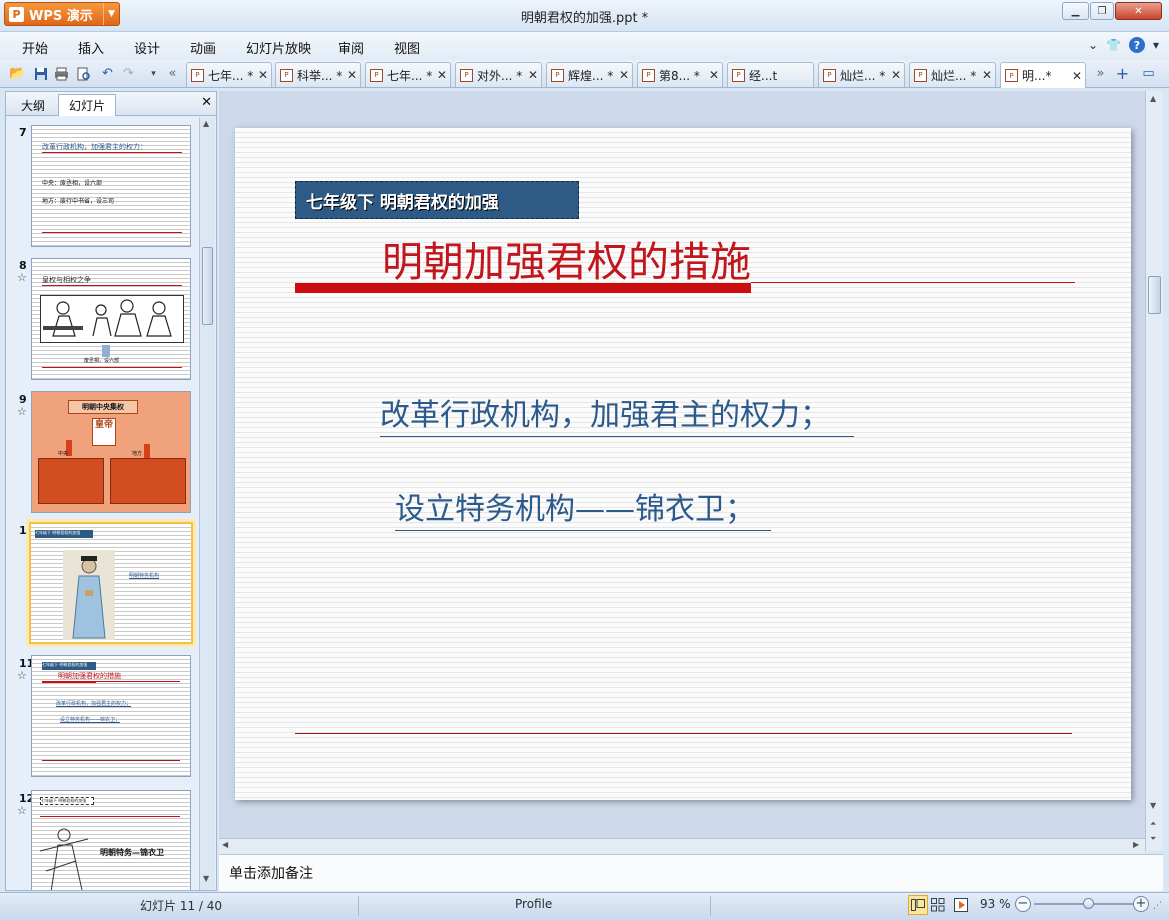  Describe the element at coordinates (61, 73) in the screenshot. I see `print-icon` at that location.